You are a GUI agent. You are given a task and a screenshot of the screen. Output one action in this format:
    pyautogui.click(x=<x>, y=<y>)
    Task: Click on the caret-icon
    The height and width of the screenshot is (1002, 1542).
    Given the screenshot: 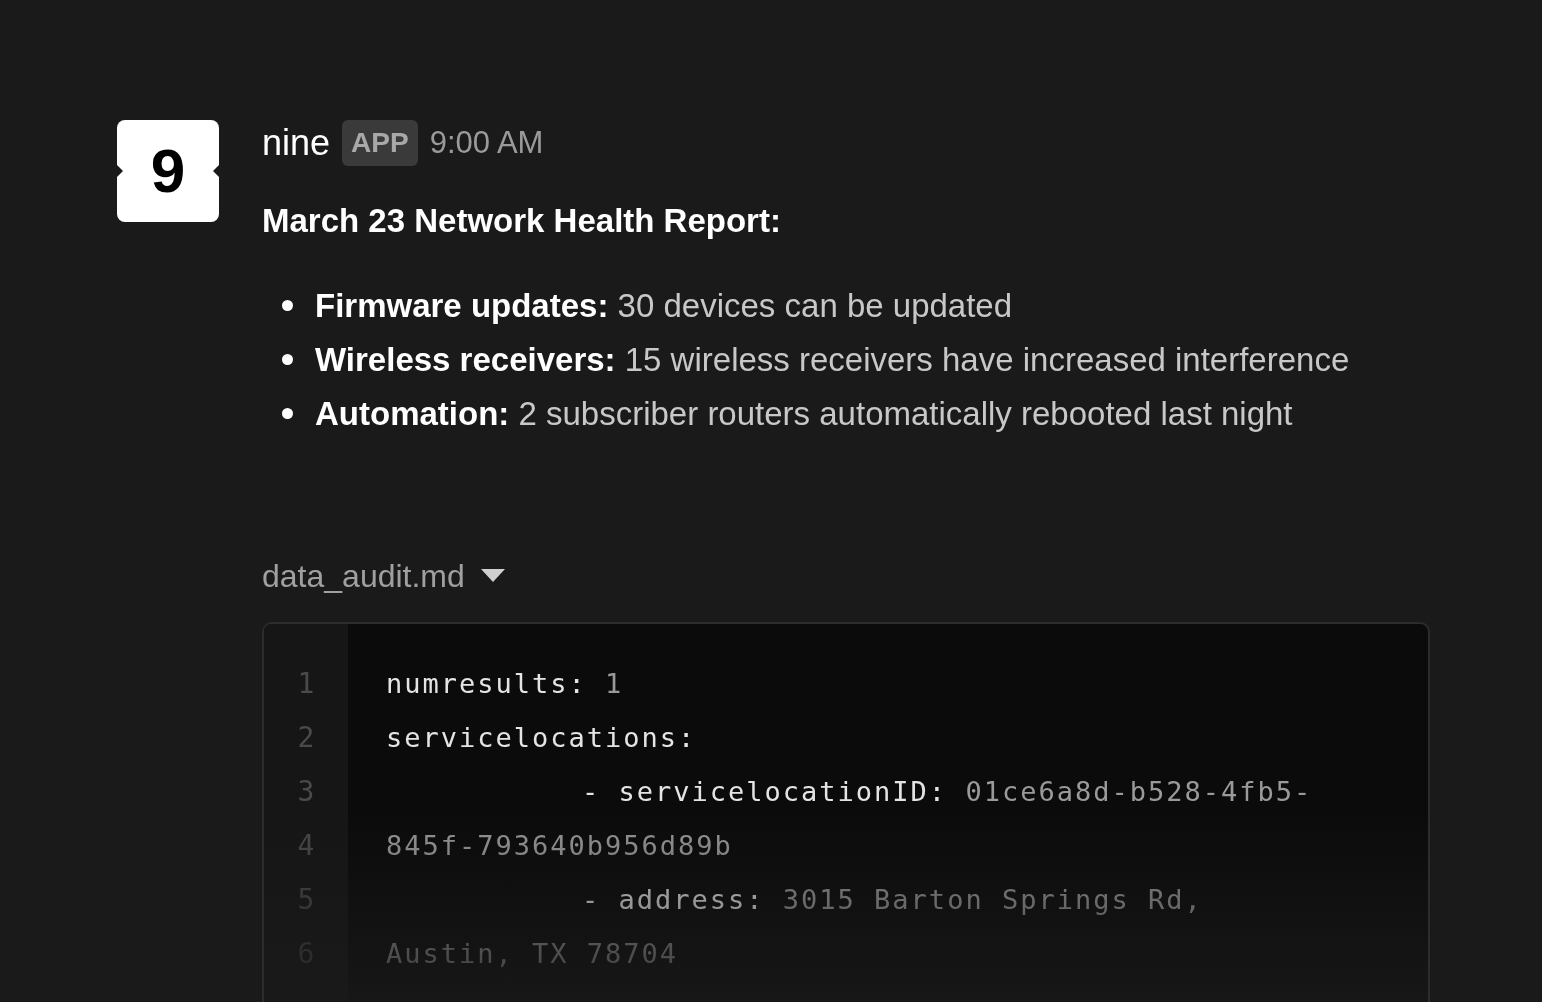 What is the action you would take?
    pyautogui.click(x=492, y=575)
    